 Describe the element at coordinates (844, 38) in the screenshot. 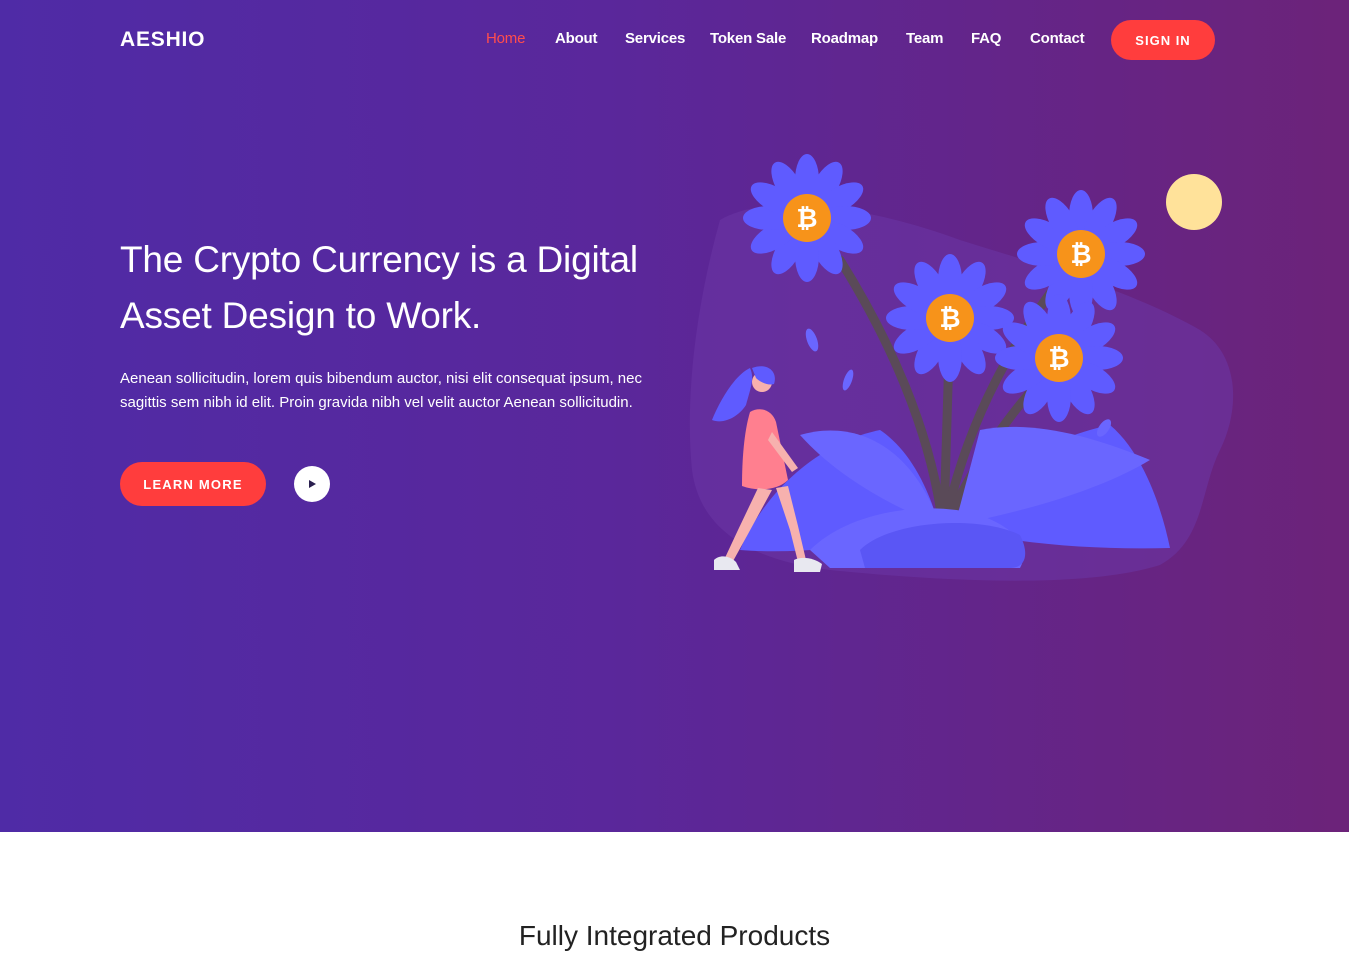

I see `nav-item-roadmap: Roadmap` at that location.